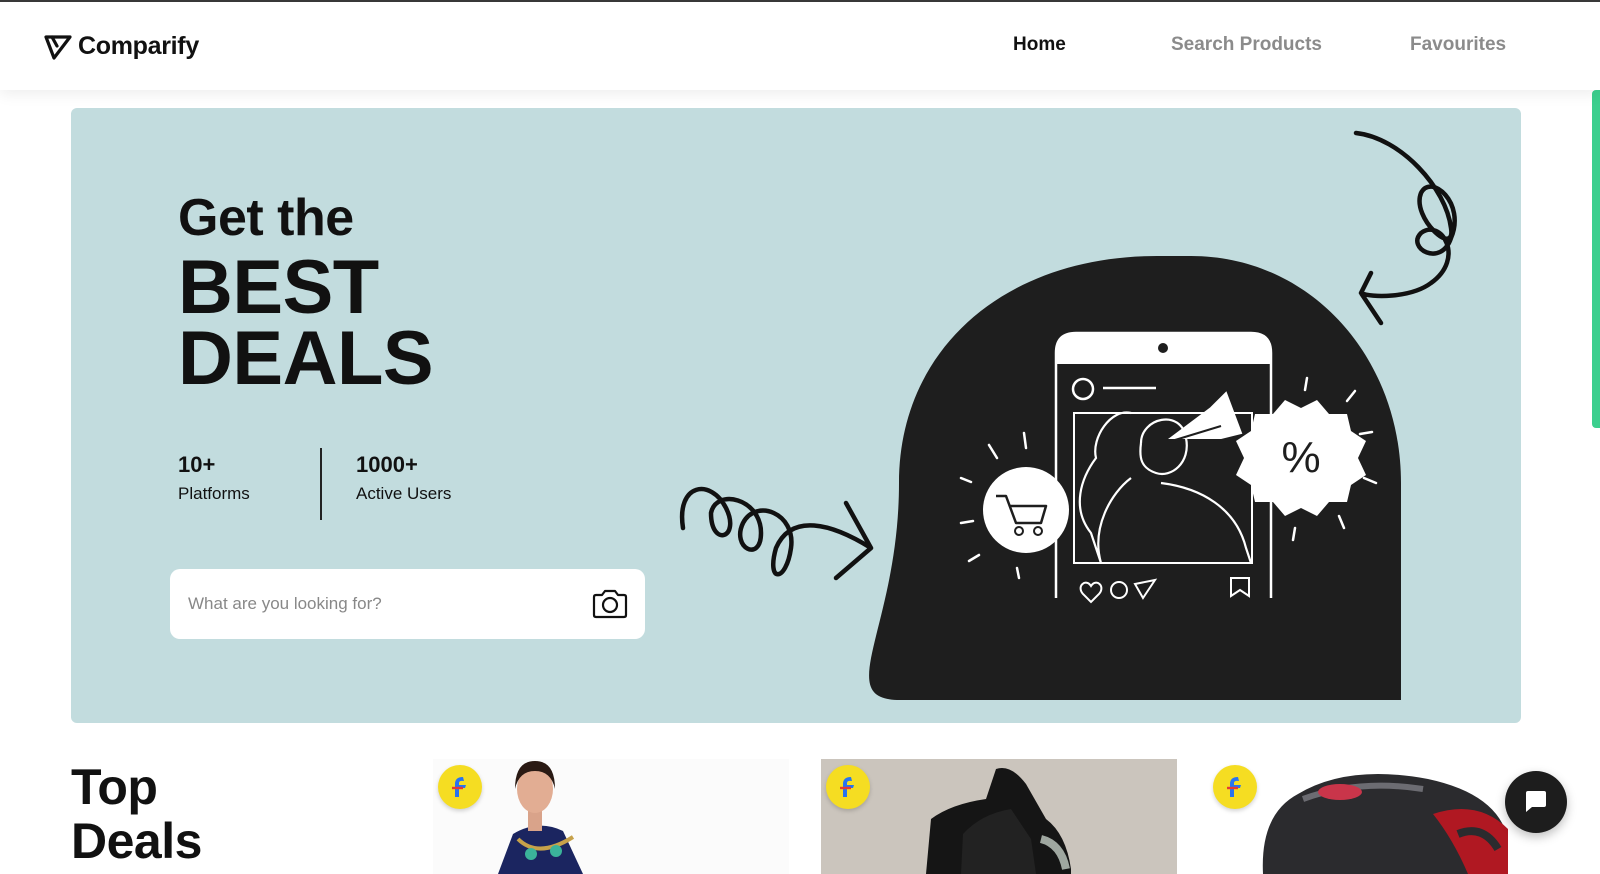 The height and width of the screenshot is (874, 1600). I want to click on deal-card-socks, so click(999, 816).